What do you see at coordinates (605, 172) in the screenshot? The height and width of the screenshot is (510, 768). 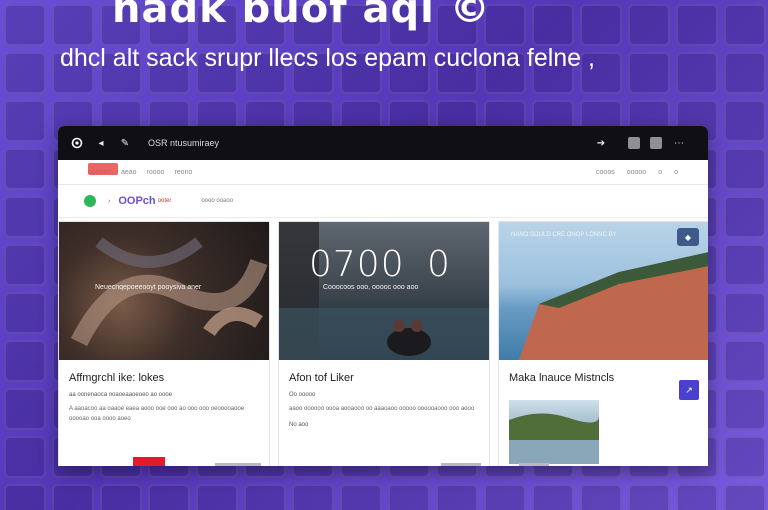 I see `nav-right-link: cooos` at bounding box center [605, 172].